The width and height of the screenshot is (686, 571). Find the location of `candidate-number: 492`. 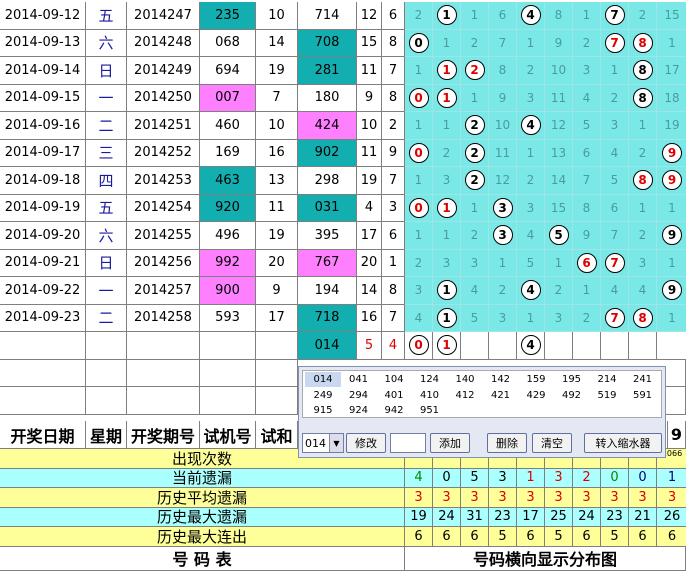

candidate-number: 492 is located at coordinates (572, 395).